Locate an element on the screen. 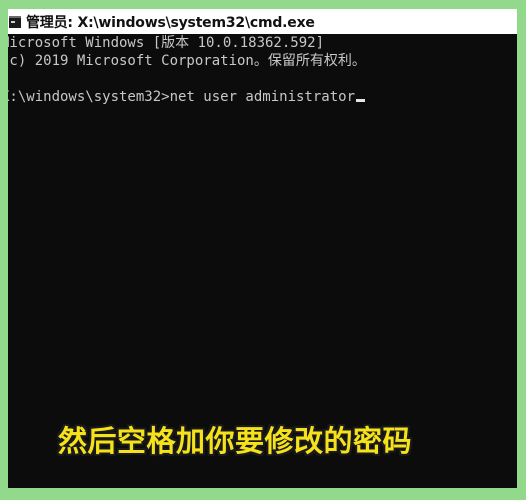 The width and height of the screenshot is (526, 500). title-bar: 管理员: X:\windows\system32\cmd.exe is located at coordinates (262, 21).